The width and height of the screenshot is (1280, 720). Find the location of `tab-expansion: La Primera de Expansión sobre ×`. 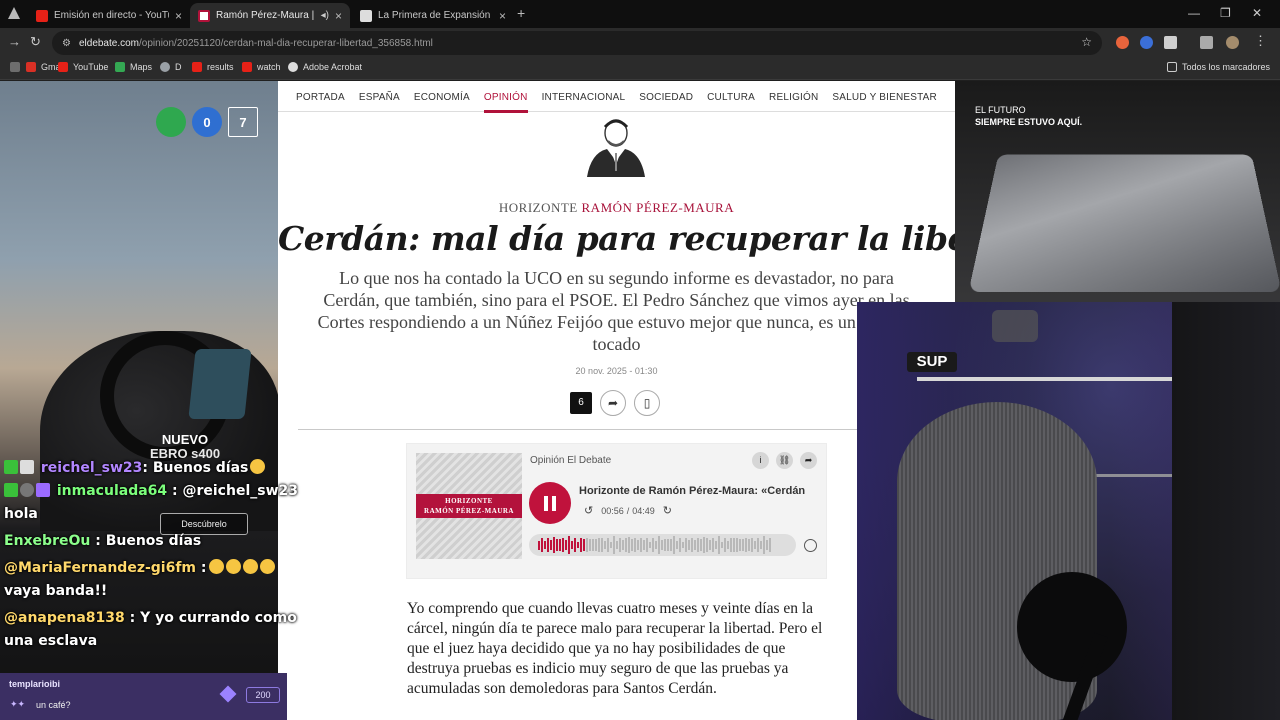

tab-expansion: La Primera de Expansión sobre × is located at coordinates (433, 15).